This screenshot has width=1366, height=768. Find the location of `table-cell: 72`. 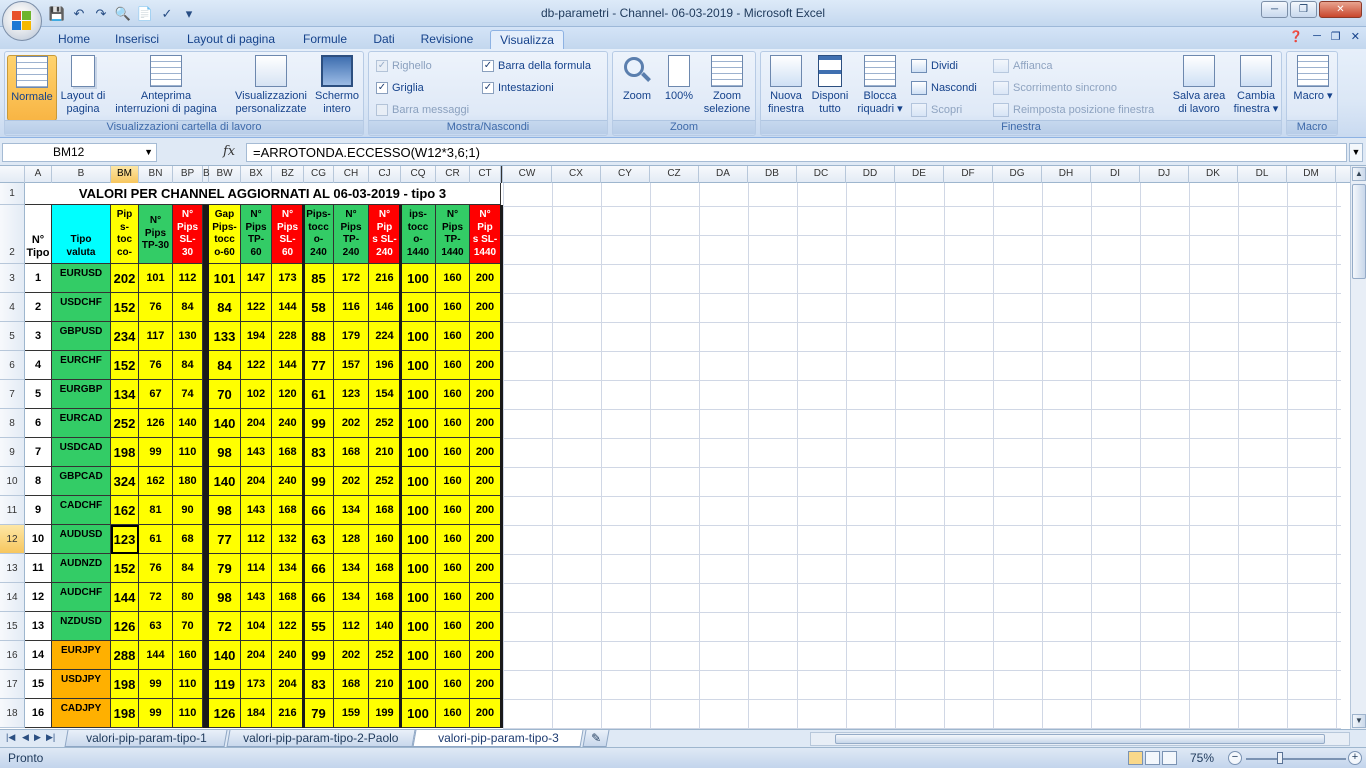

table-cell: 72 is located at coordinates (156, 597).